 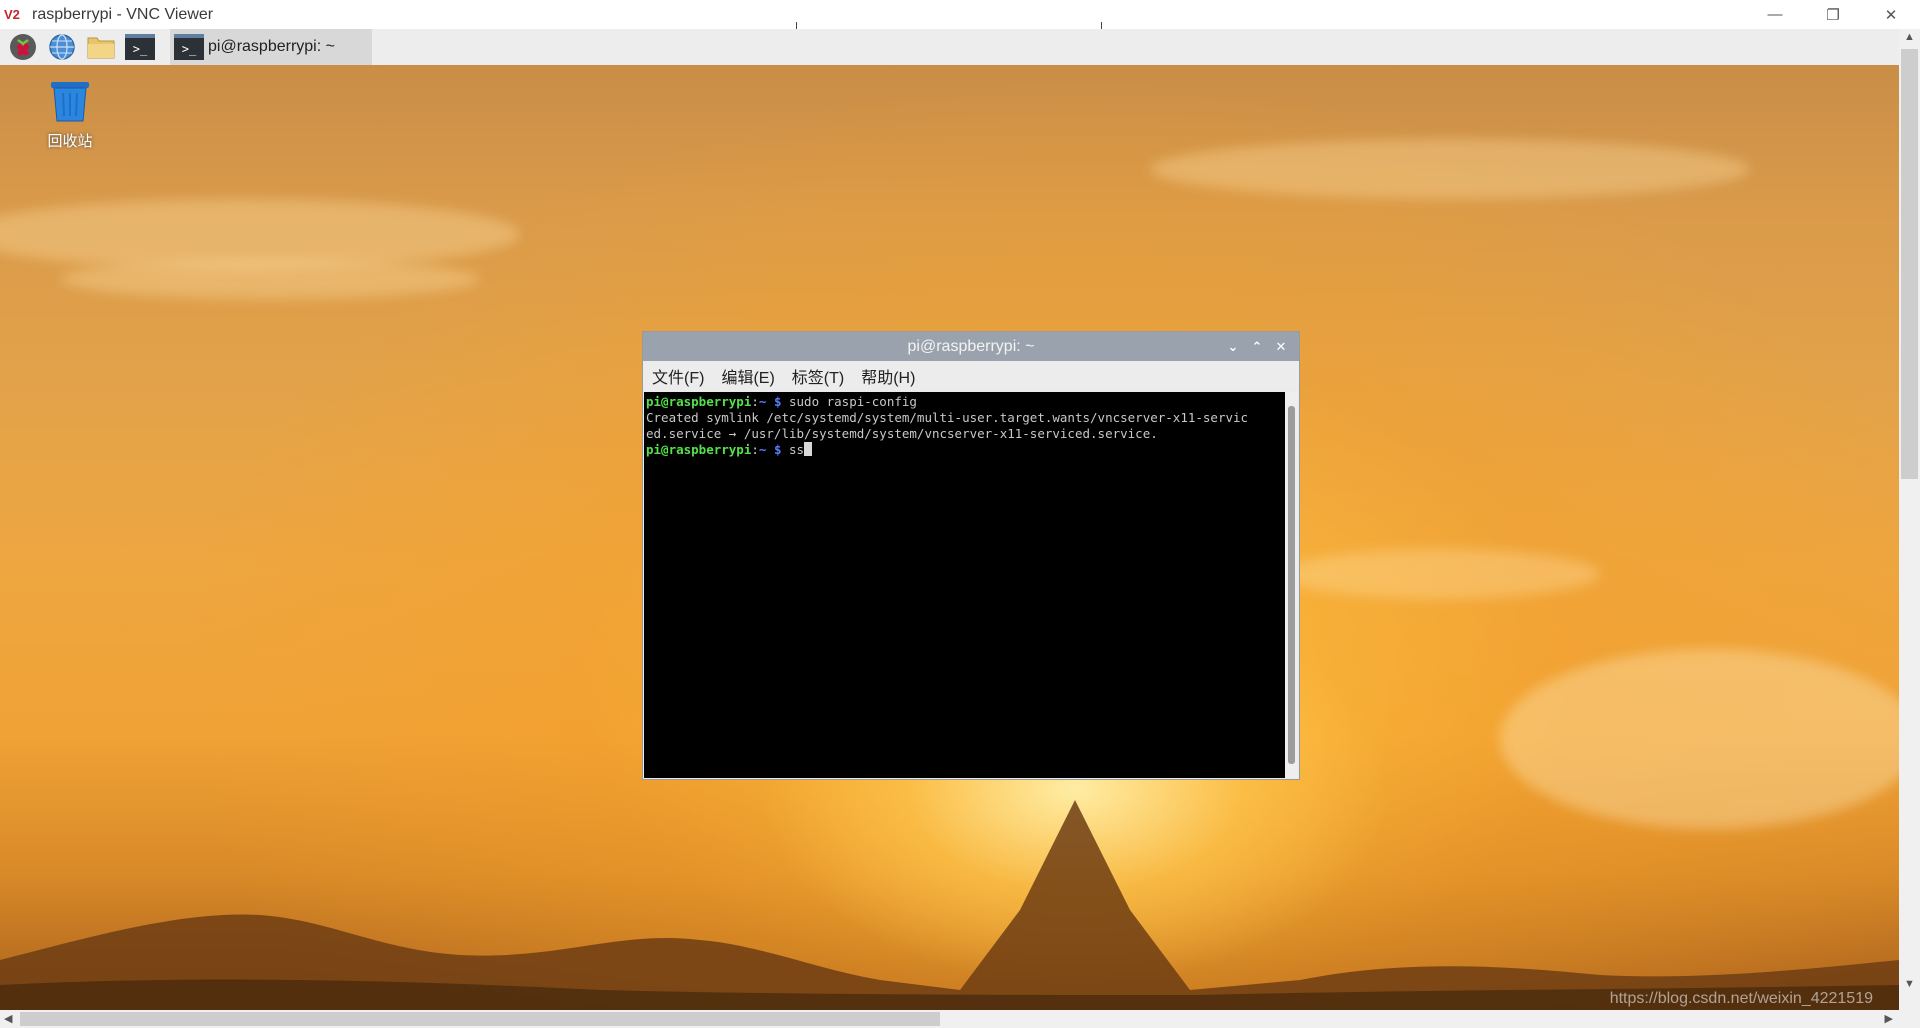 What do you see at coordinates (965, 450) in the screenshot?
I see `terminal-line: pi@raspberrypi:~ $ ss` at bounding box center [965, 450].